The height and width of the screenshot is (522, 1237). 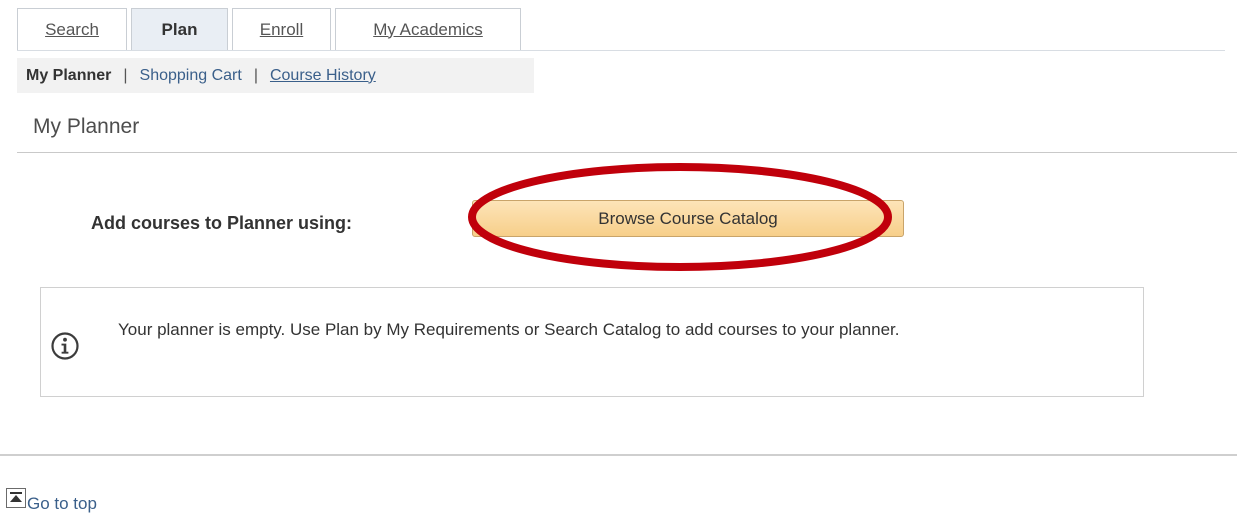 I want to click on add-courses-label: Add courses to Planner using:, so click(x=222, y=223).